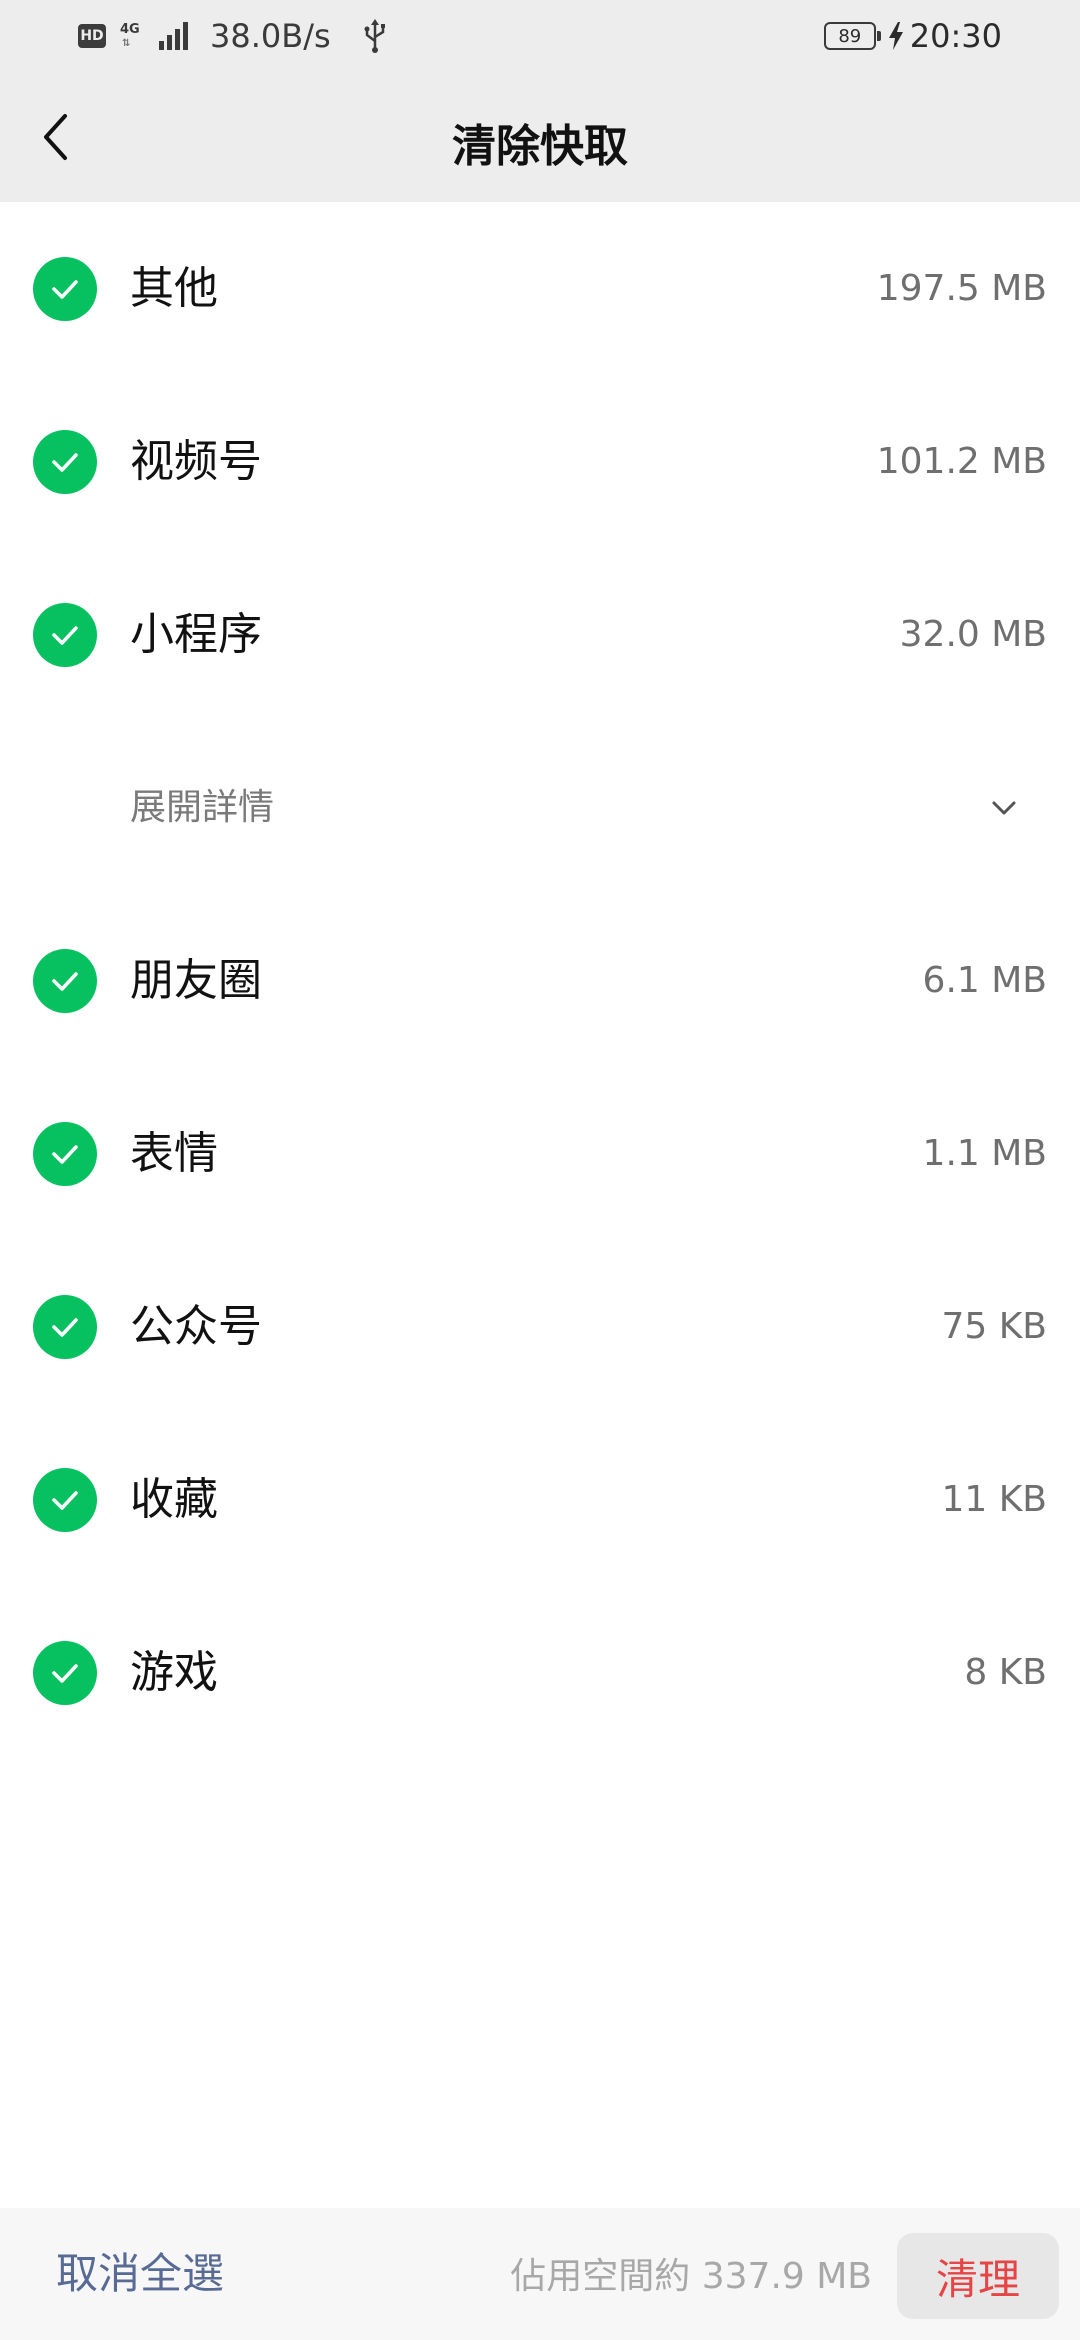 This screenshot has height=2340, width=1080. What do you see at coordinates (540, 36) in the screenshot?
I see `status-bar: HD 4G ⇅ 38.0B/s 89 20:30` at bounding box center [540, 36].